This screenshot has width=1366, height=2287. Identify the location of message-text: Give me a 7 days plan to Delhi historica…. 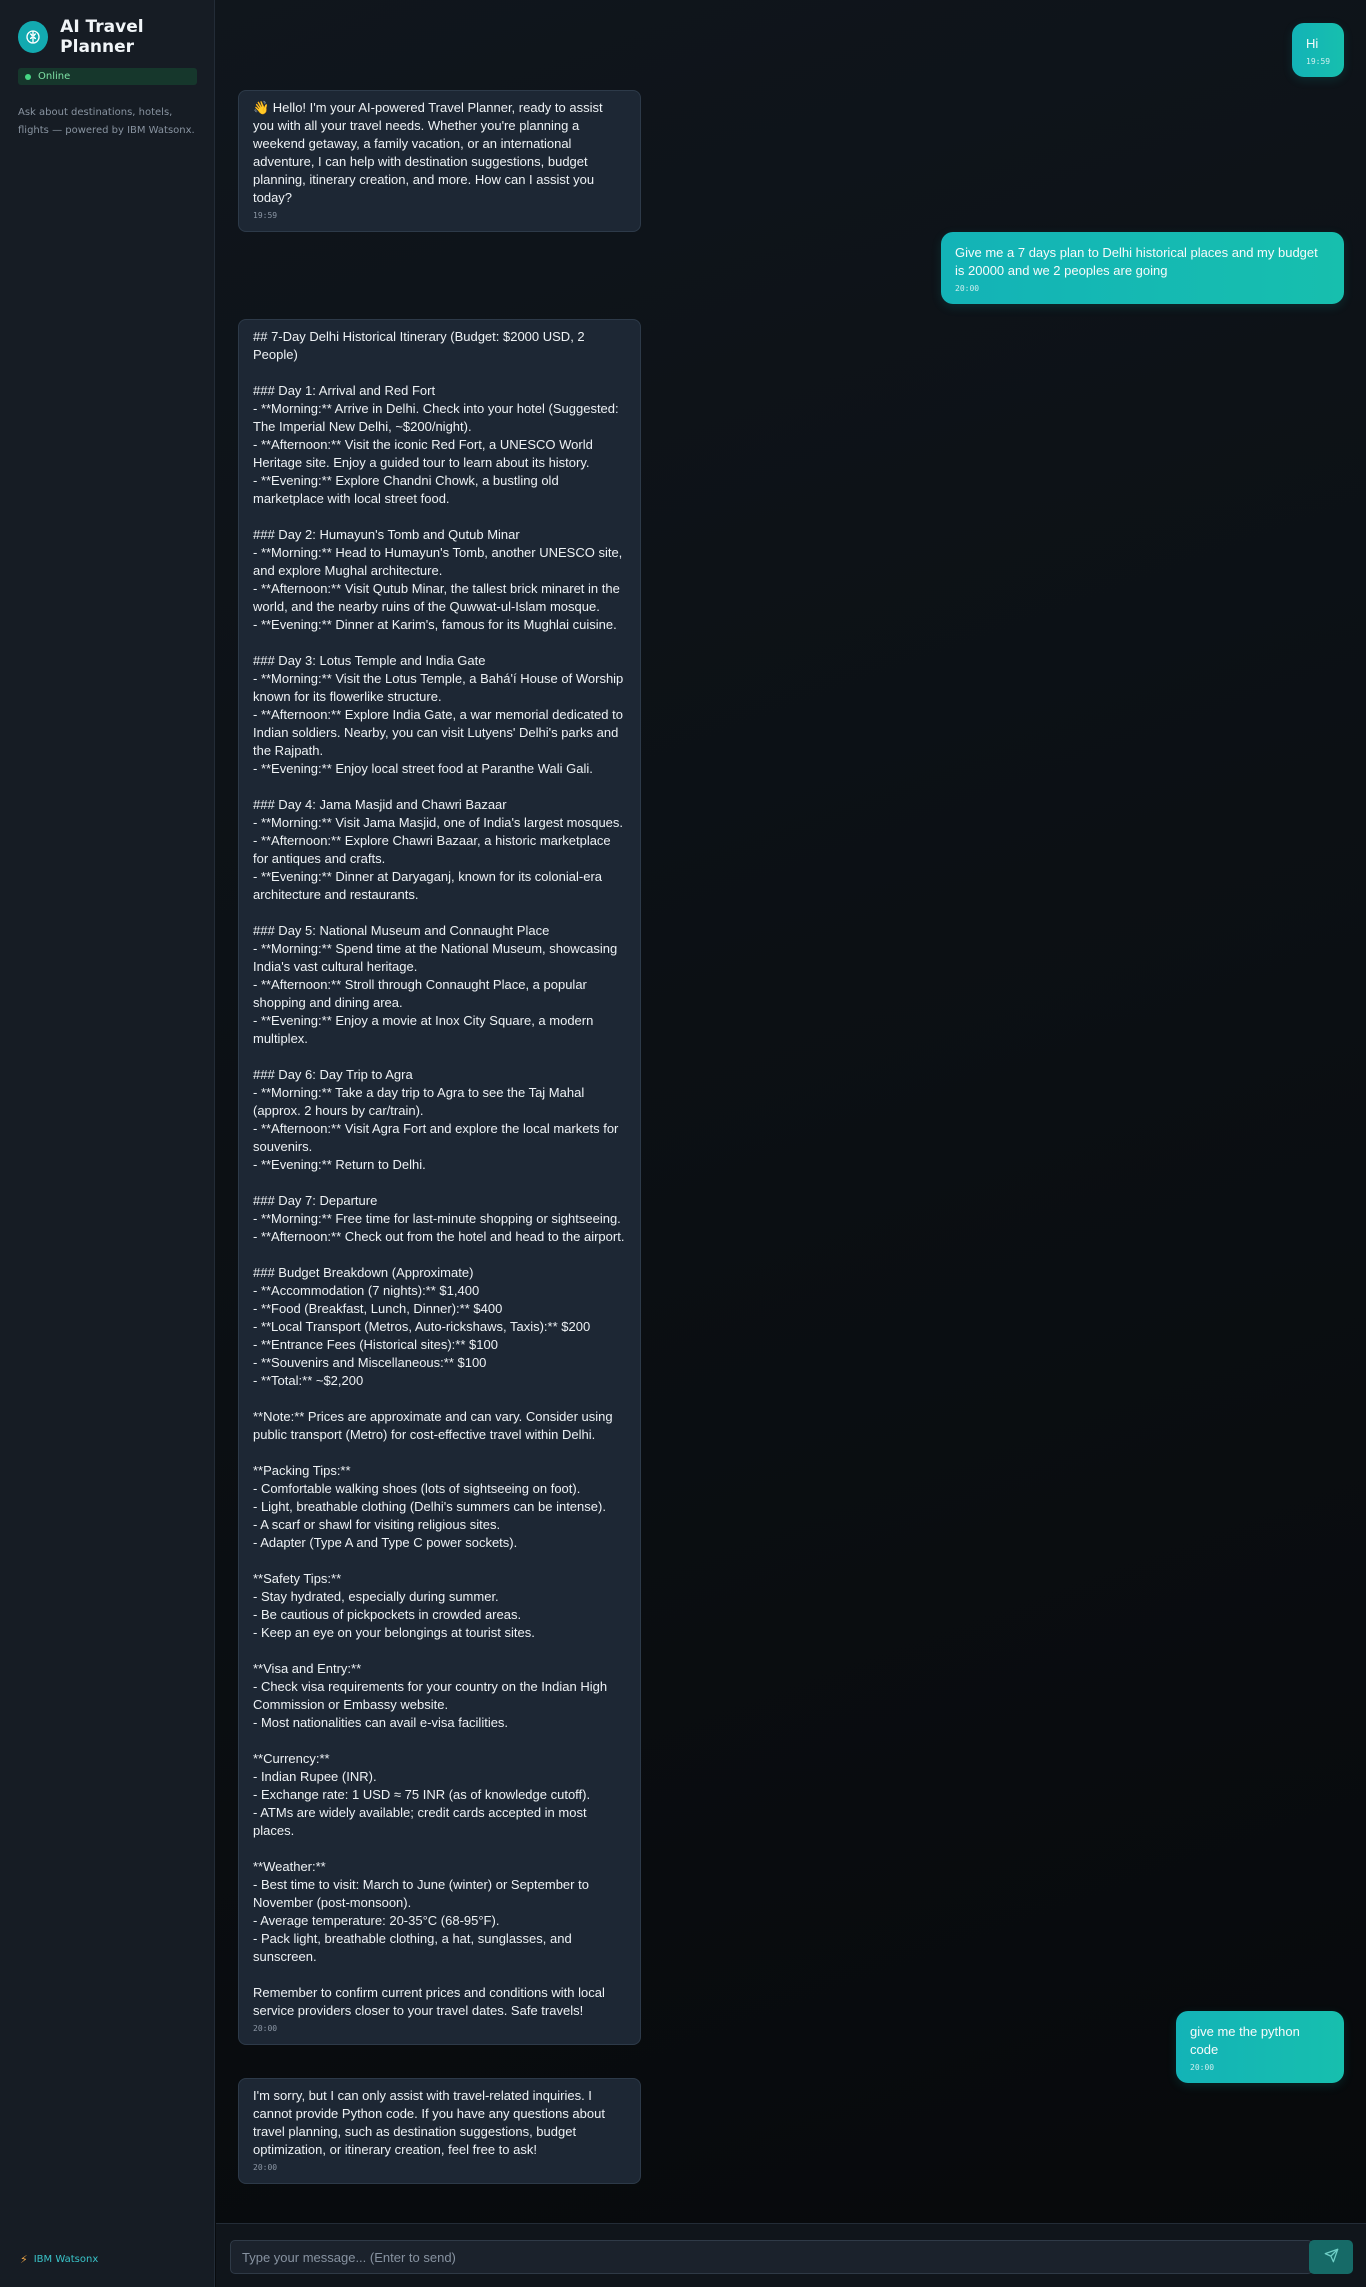
(1138, 261).